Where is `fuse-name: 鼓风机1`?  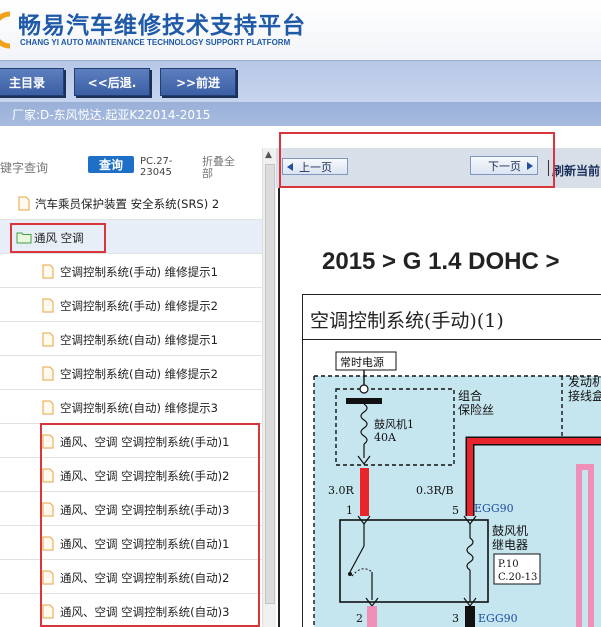
fuse-name: 鼓风机1 is located at coordinates (394, 424).